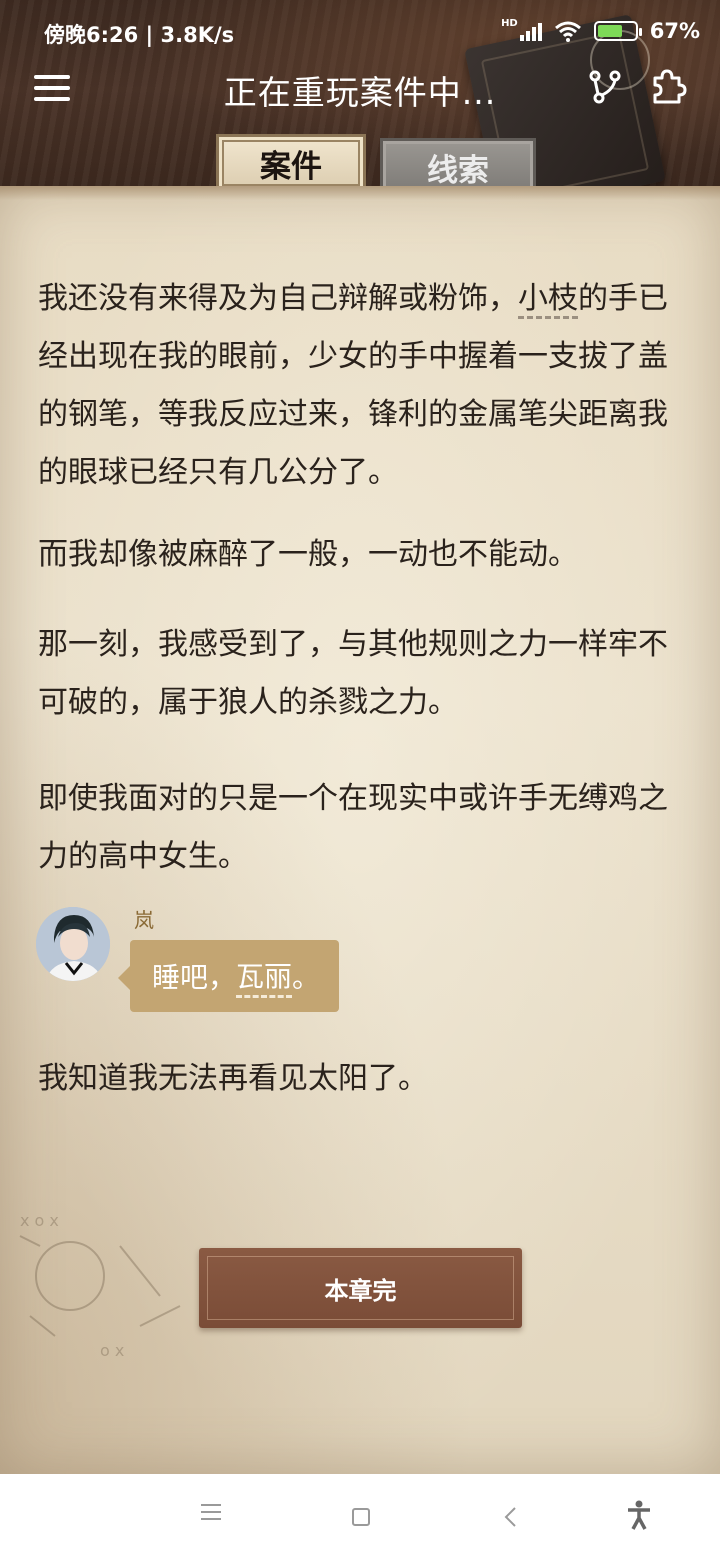 This screenshot has width=720, height=1560. I want to click on status-time: 傍晚6:26 | 3.8K/s, so click(139, 35).